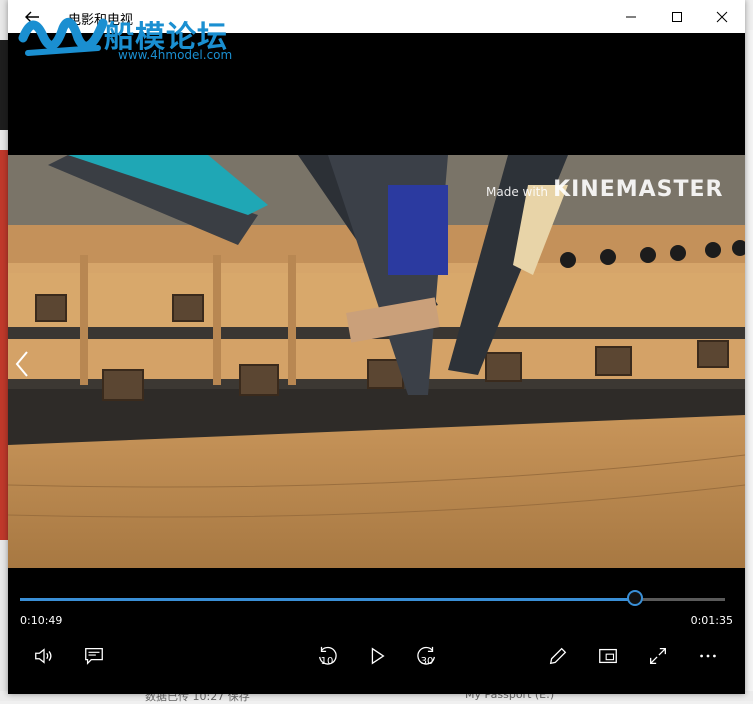 This screenshot has width=753, height=704. I want to click on seek-progress, so click(328, 599).